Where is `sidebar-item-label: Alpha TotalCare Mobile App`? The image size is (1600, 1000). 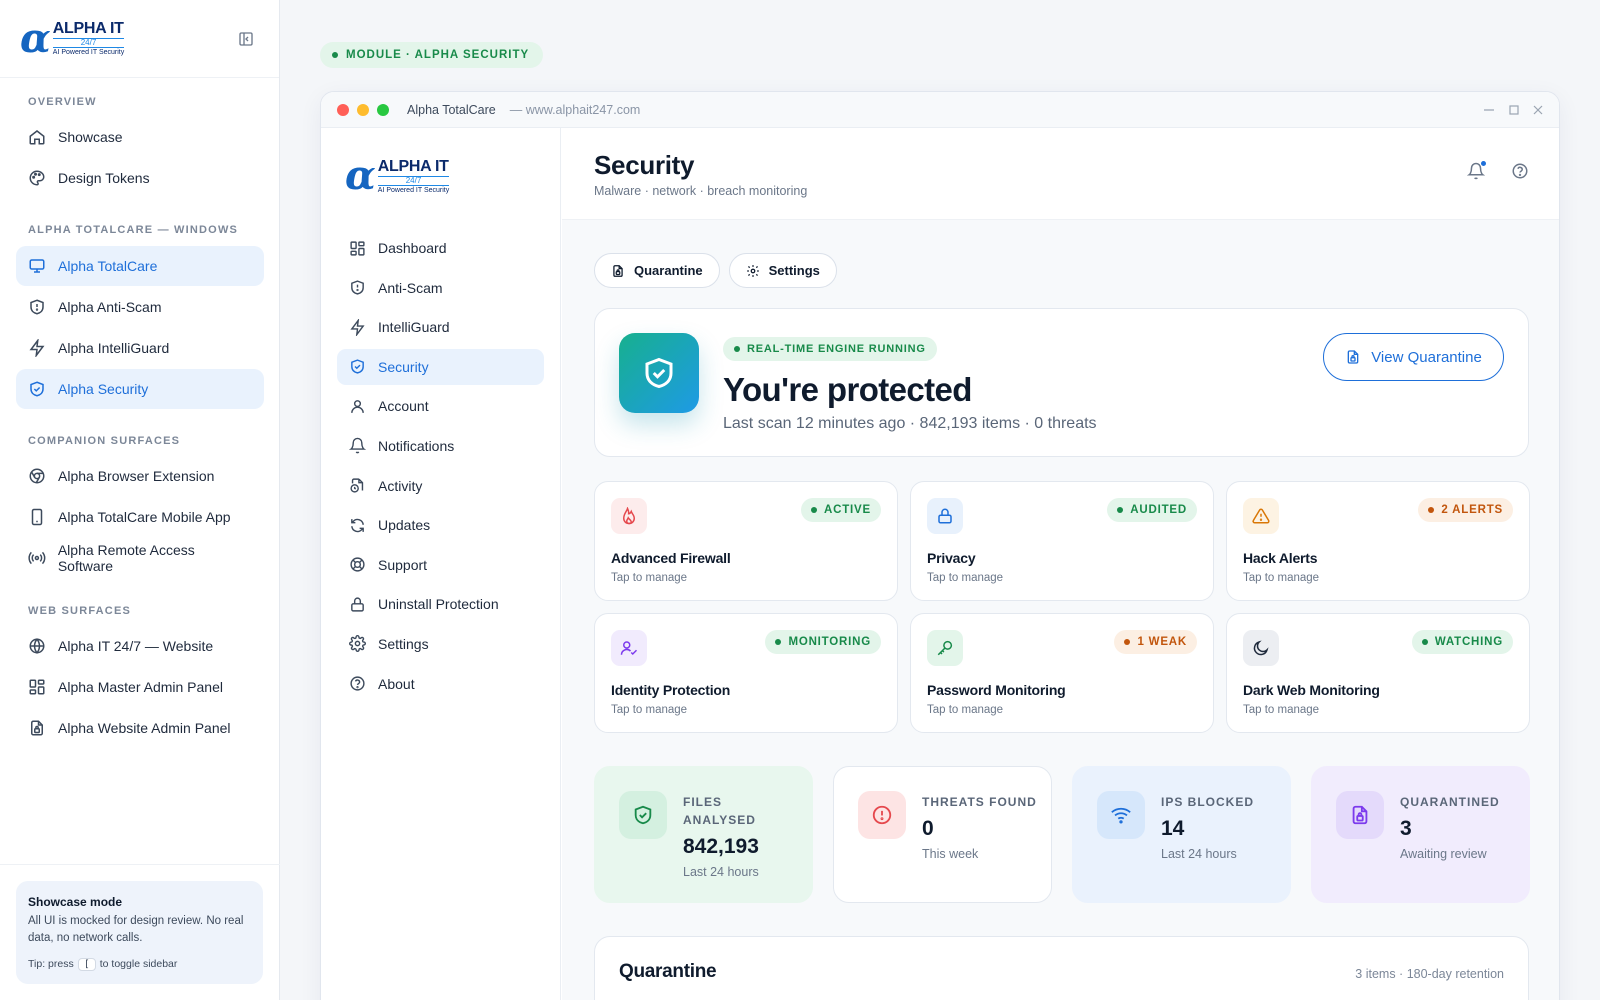 sidebar-item-label: Alpha TotalCare Mobile App is located at coordinates (144, 517).